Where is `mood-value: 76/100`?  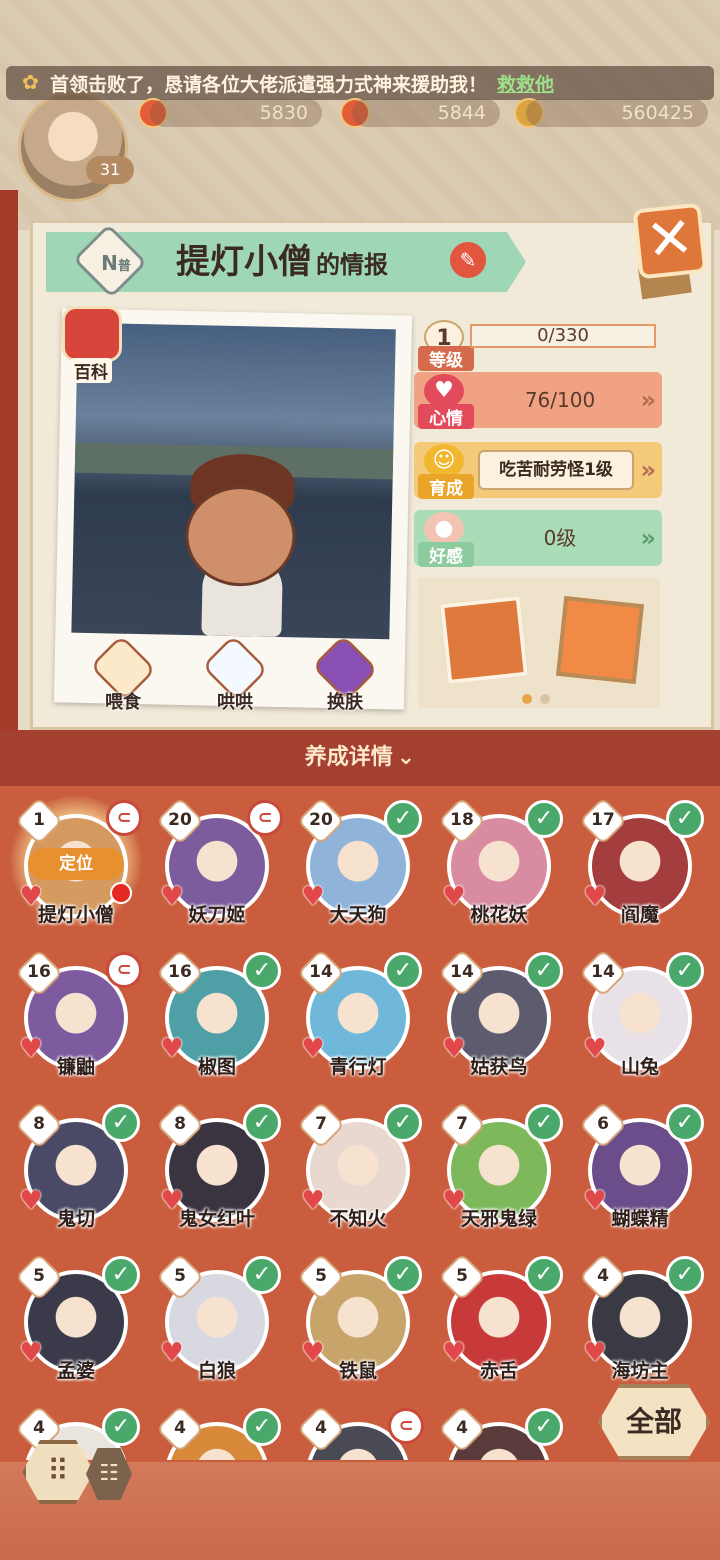 mood-value: 76/100 is located at coordinates (560, 400).